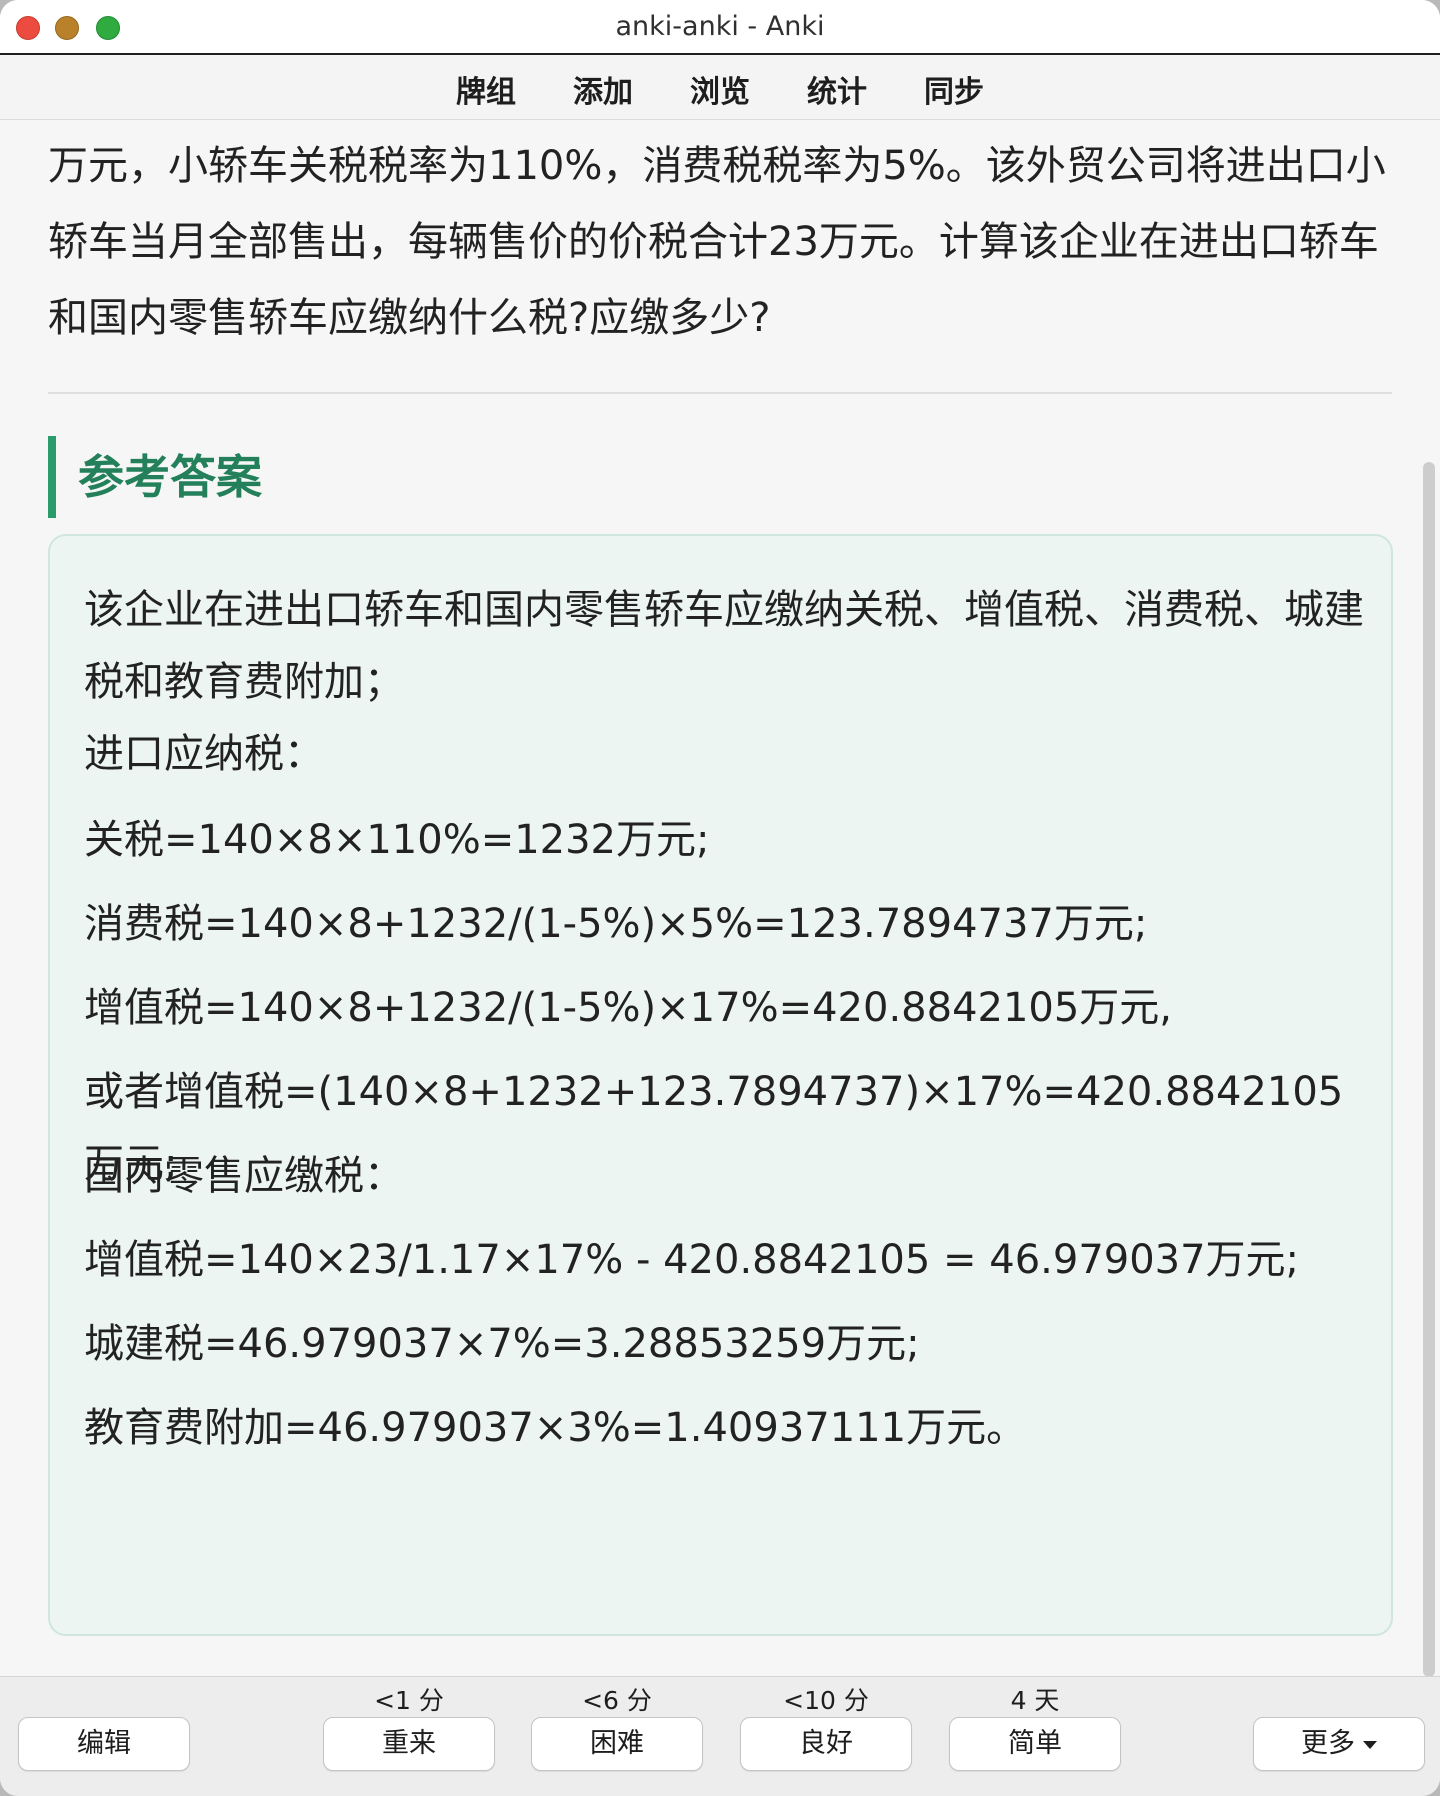 Image resolution: width=1440 pixels, height=1796 pixels. I want to click on more-button: 更多, so click(1339, 1744).